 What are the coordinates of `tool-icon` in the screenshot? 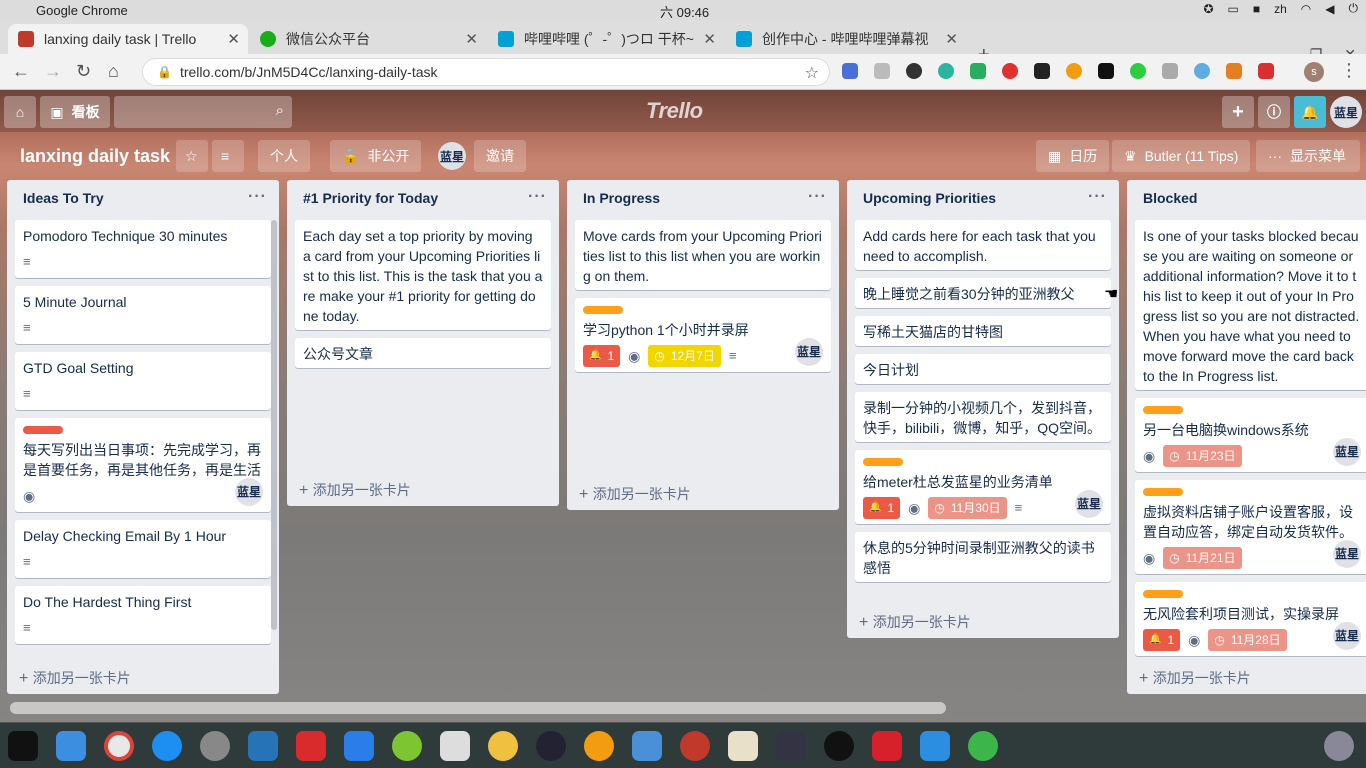 It's located at (935, 746).